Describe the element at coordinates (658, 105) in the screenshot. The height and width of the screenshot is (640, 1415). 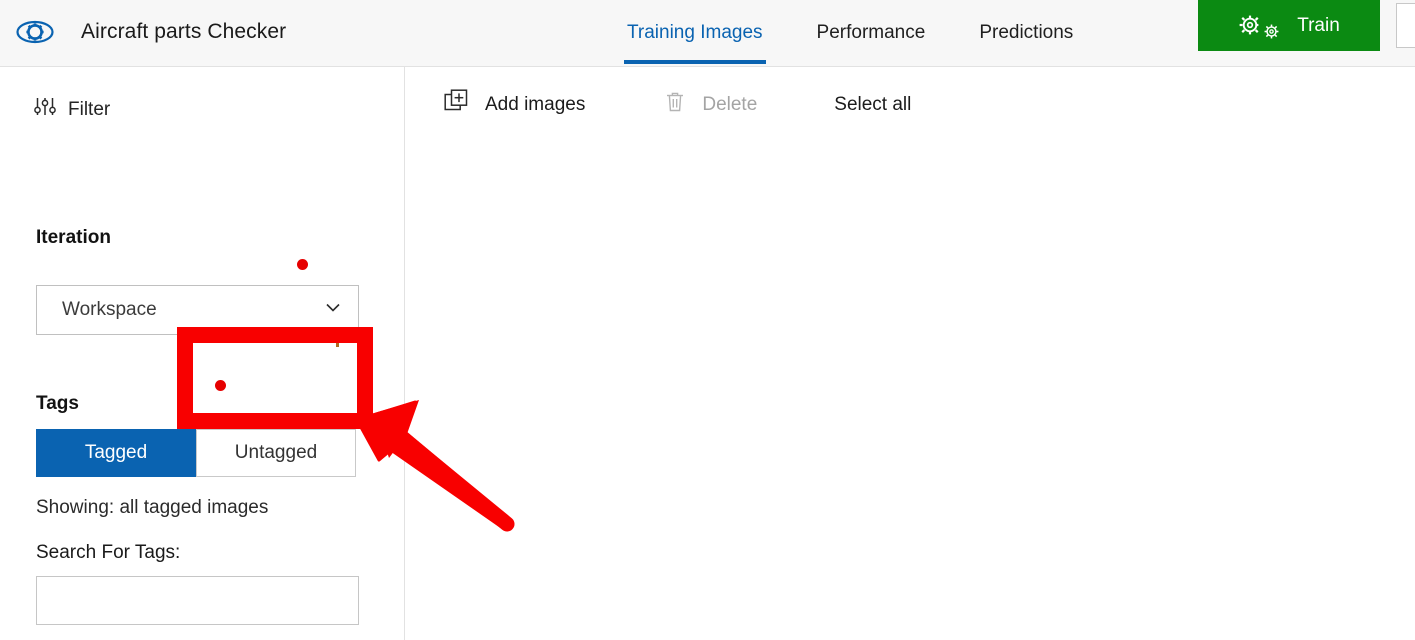
I see `images-toolbar: Add images Delete Select all` at that location.